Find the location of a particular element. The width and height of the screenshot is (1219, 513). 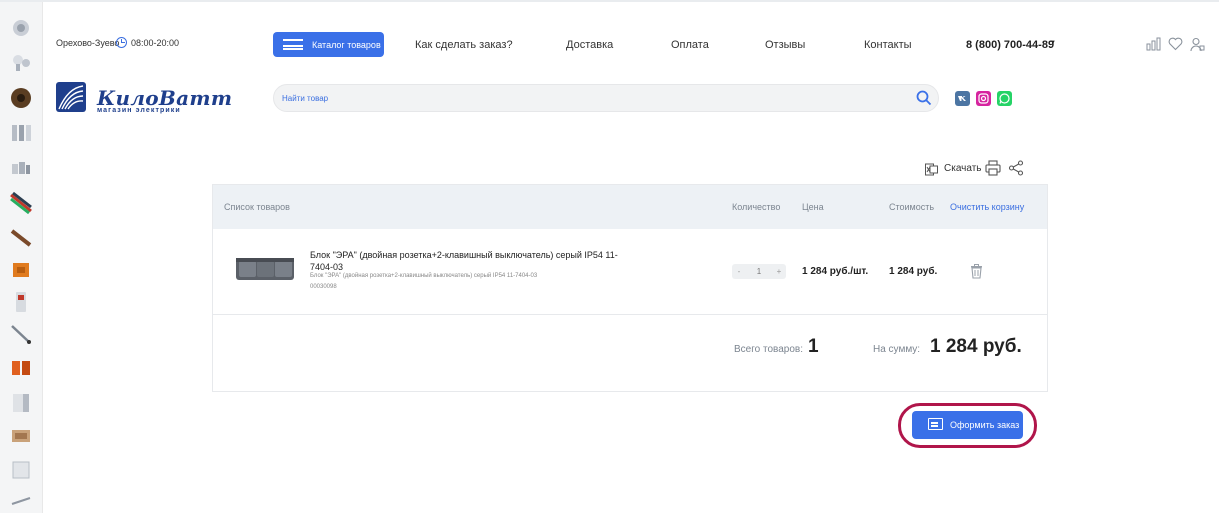

menu-icon is located at coordinates (293, 44).